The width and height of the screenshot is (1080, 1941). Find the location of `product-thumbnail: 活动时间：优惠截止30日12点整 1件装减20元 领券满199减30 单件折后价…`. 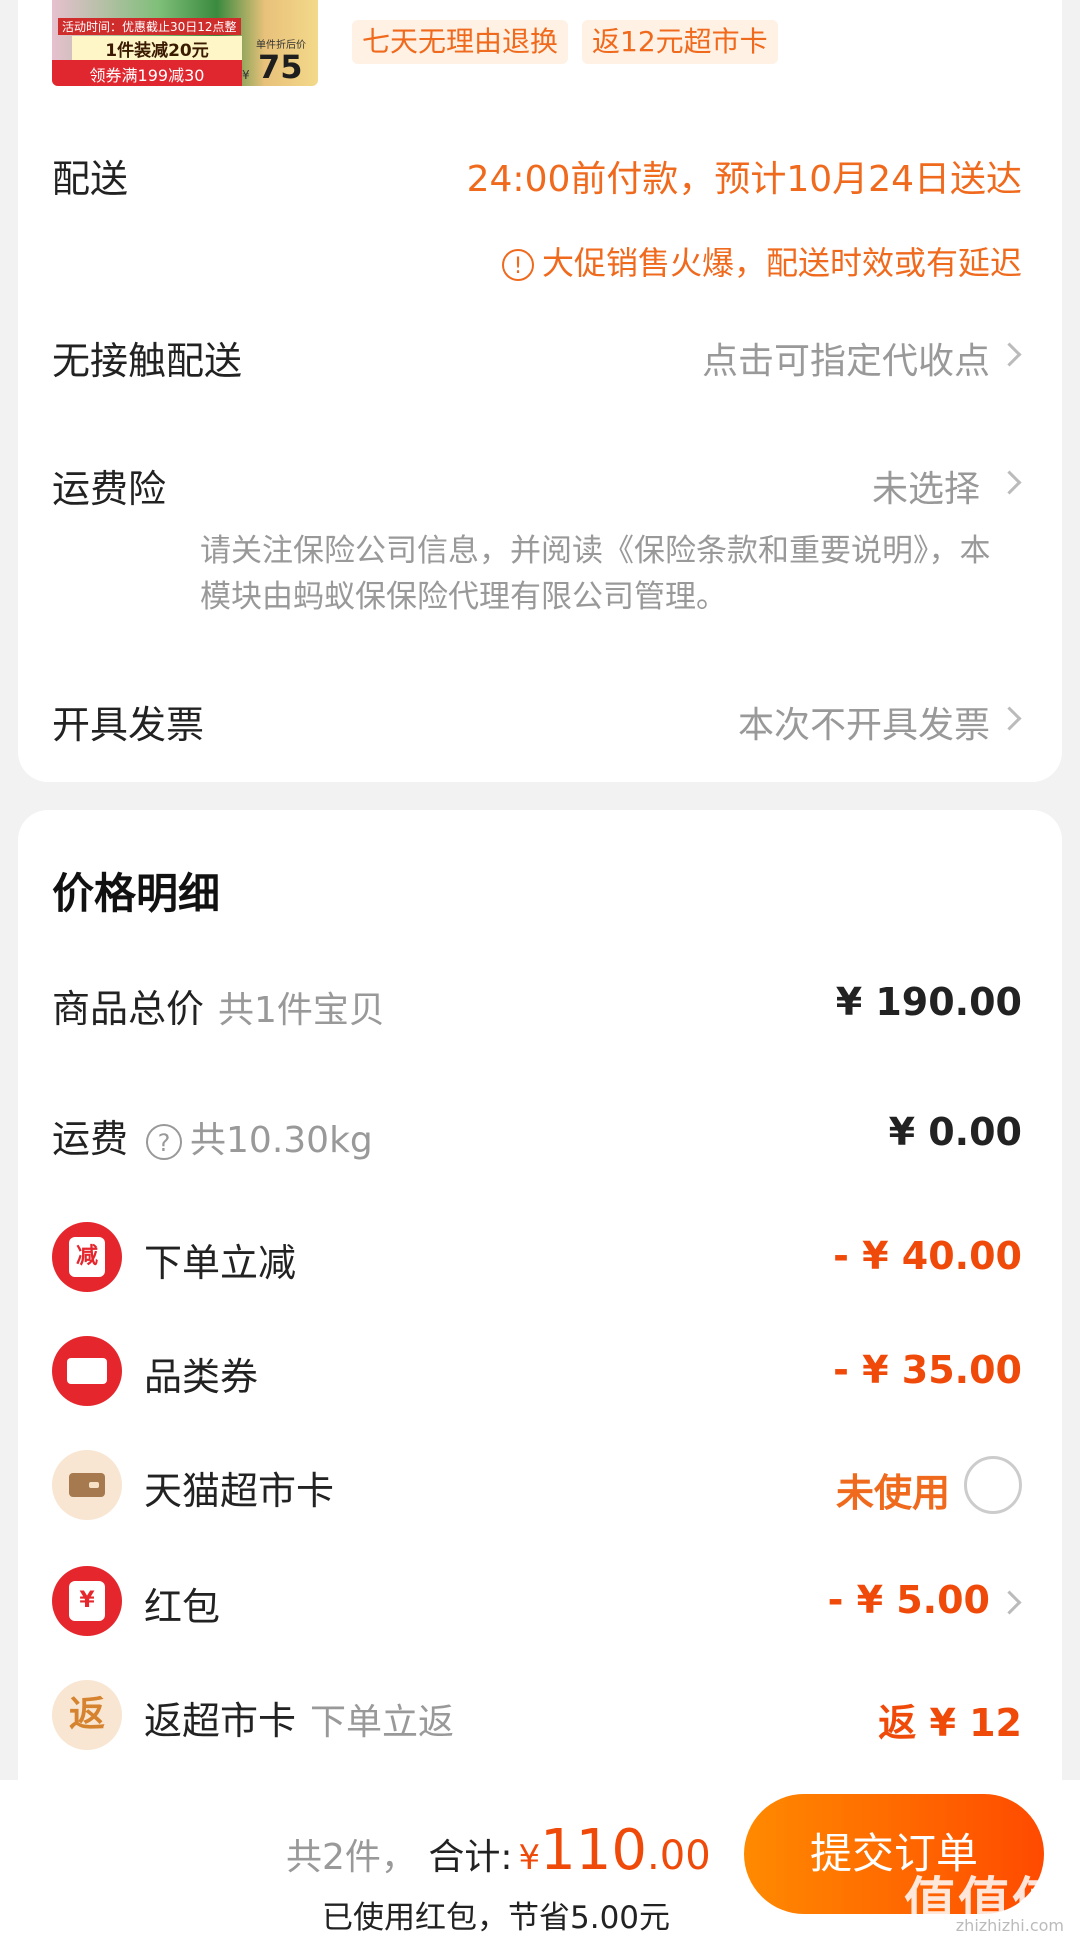

product-thumbnail: 活动时间：优惠截止30日12点整 1件装减20元 领券满199减30 单件折后价… is located at coordinates (185, 43).